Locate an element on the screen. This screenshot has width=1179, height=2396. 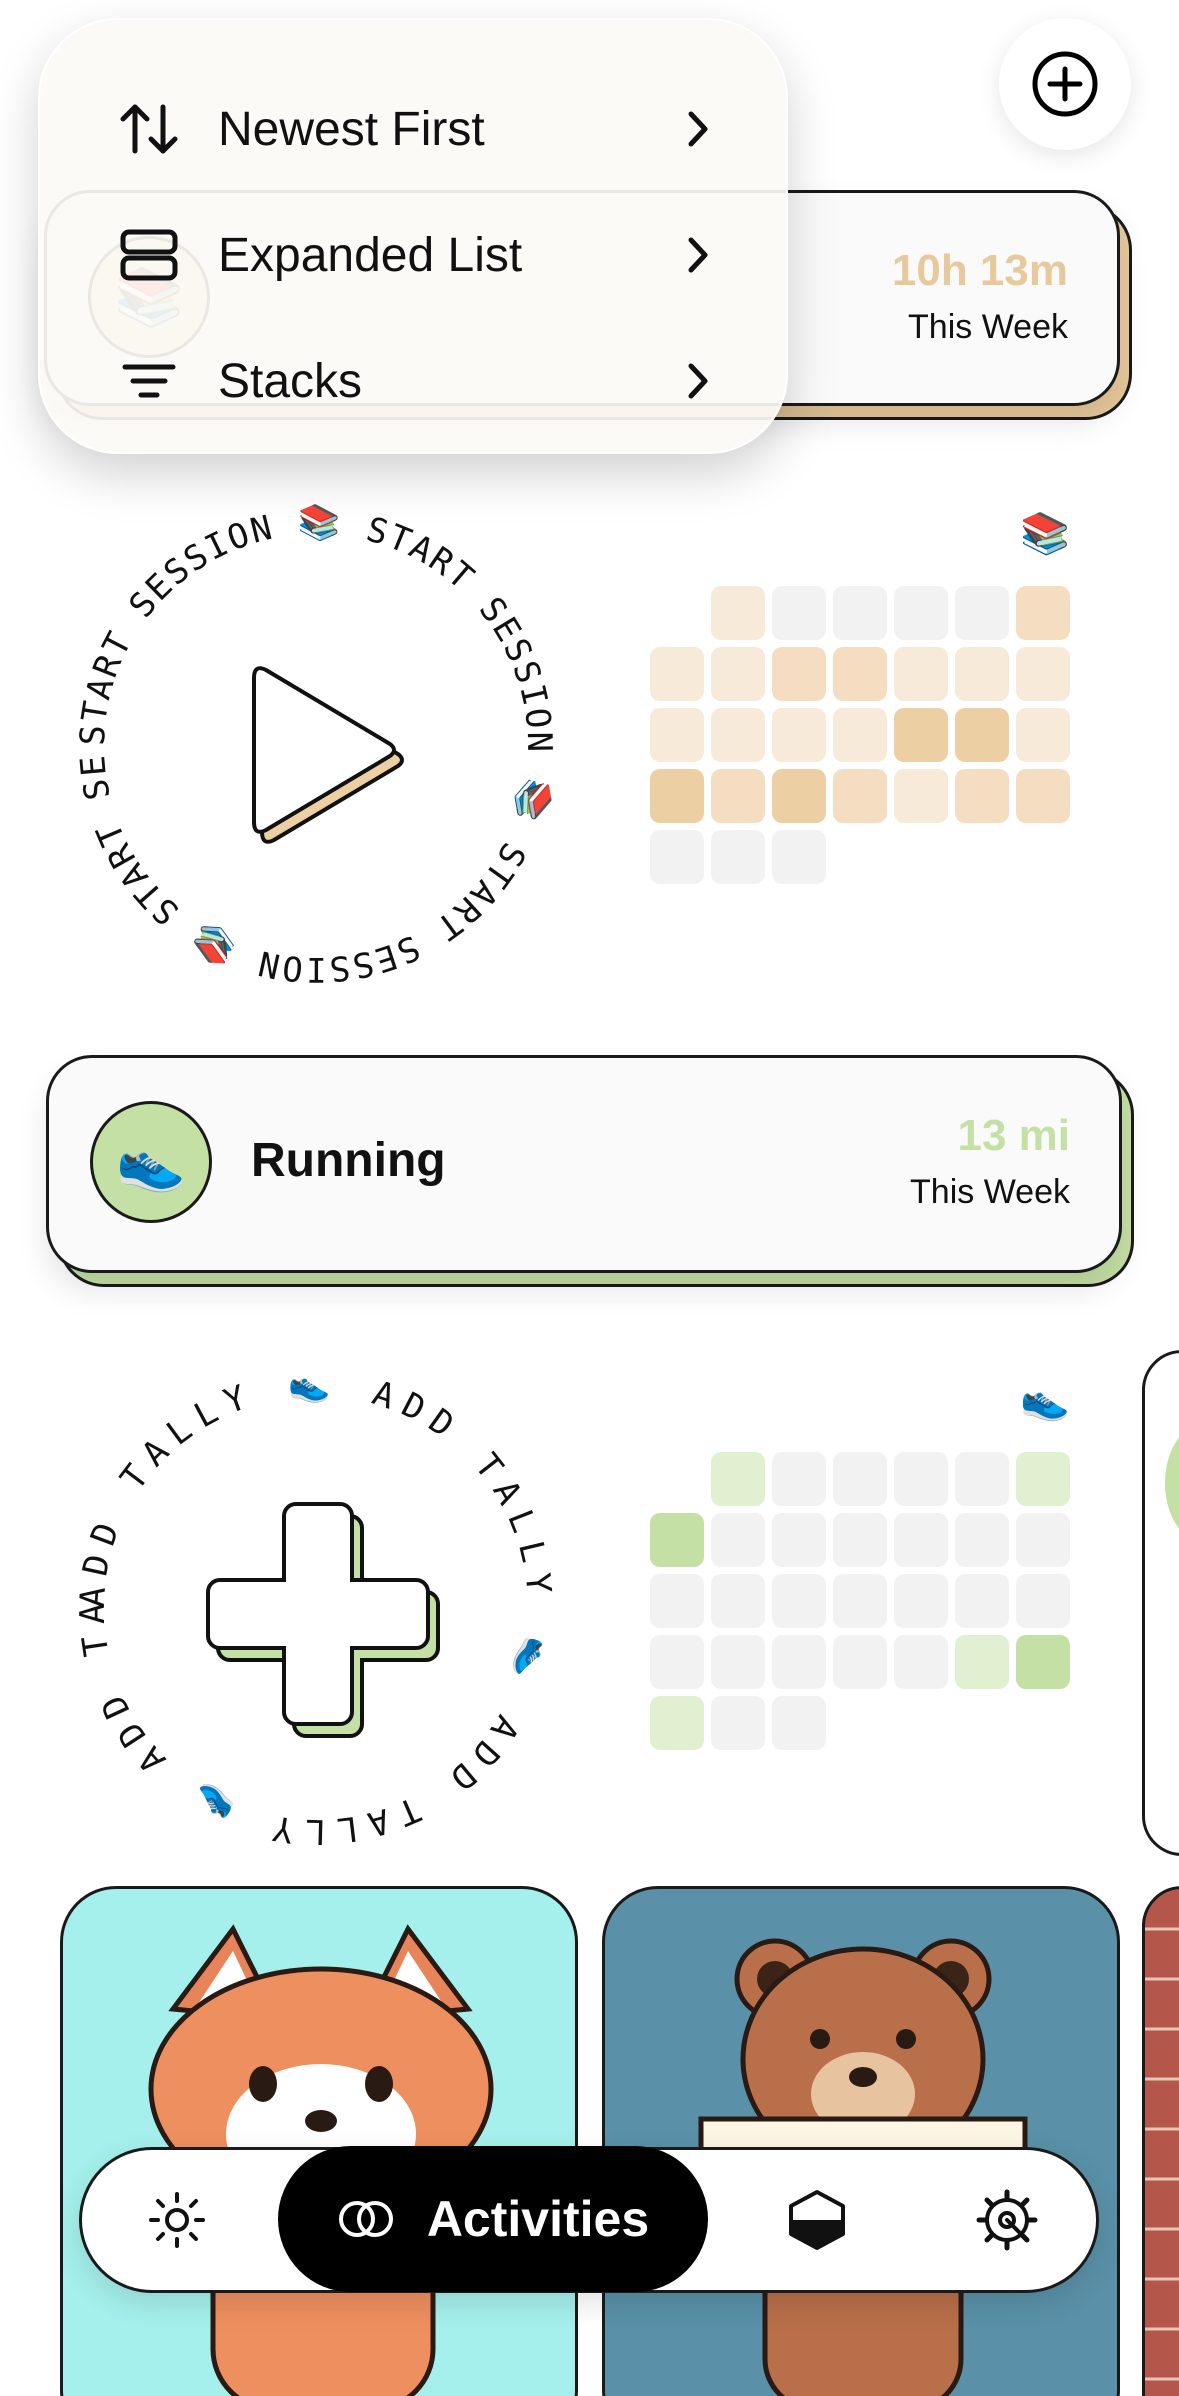
brick-pattern is located at coordinates (1162, 2154).